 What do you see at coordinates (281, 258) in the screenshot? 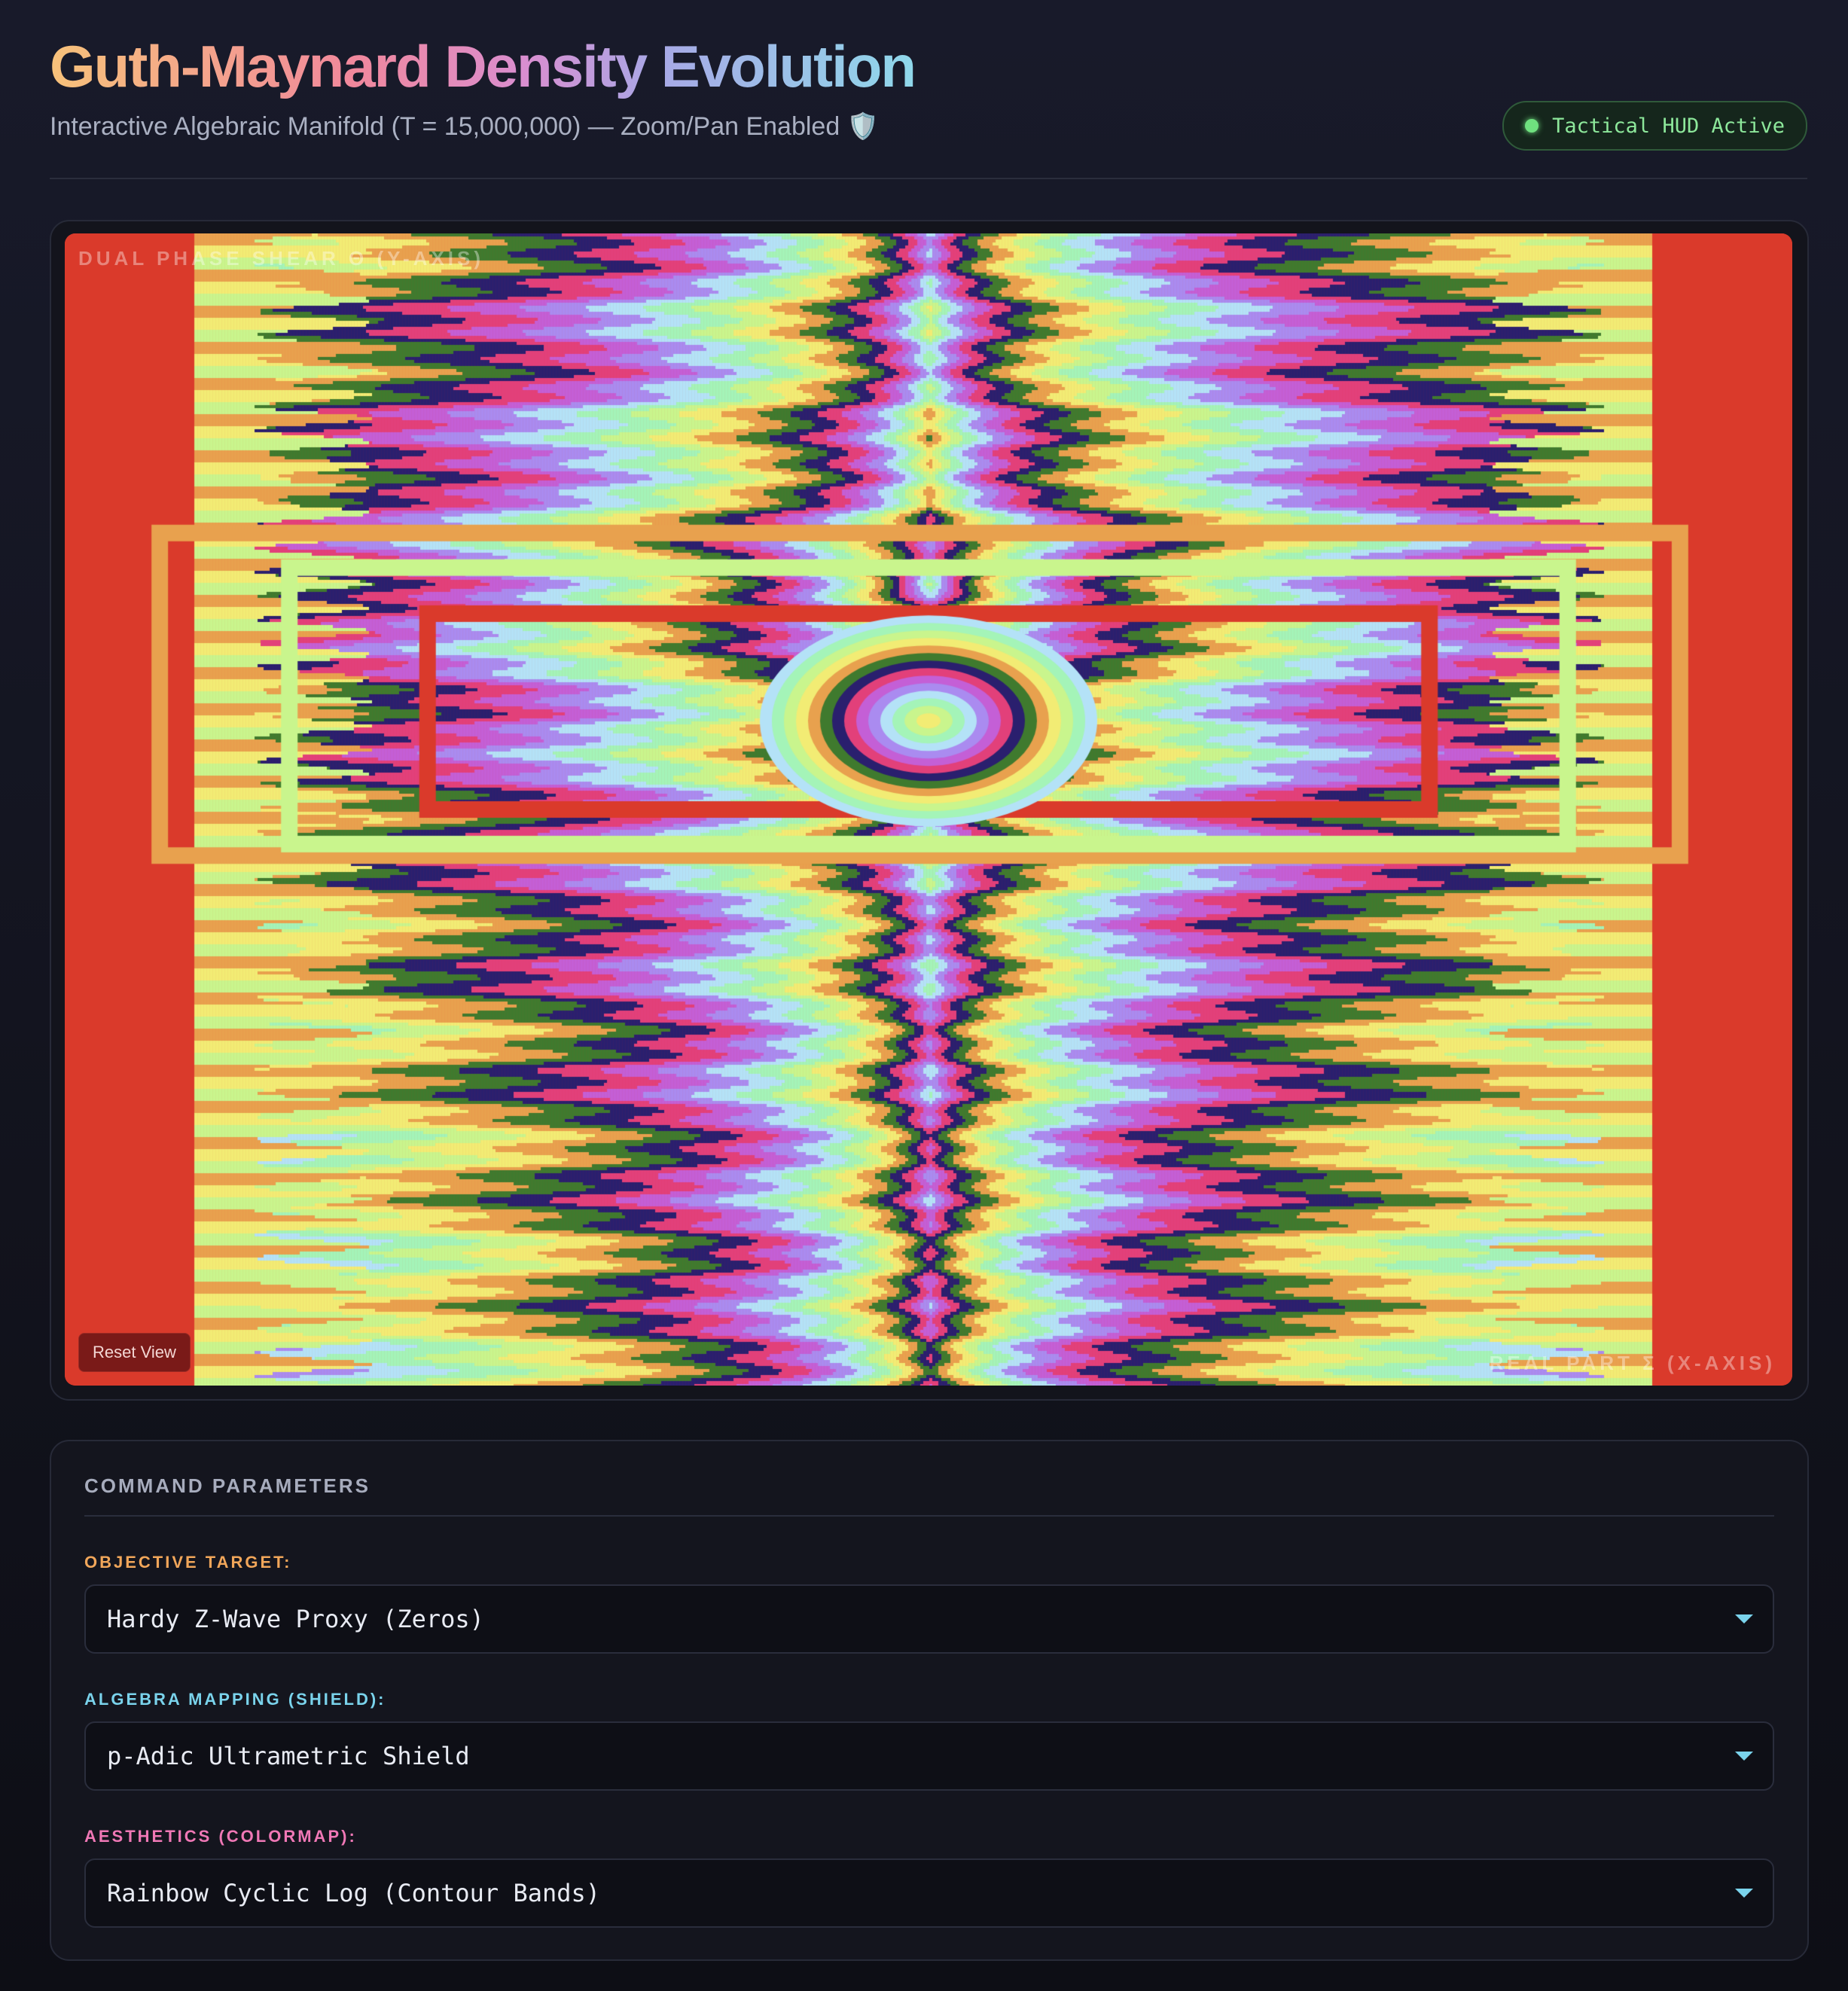
I see `y-axis-label: DUAL PHASE SHEAR Θ (Y-AXIS)` at bounding box center [281, 258].